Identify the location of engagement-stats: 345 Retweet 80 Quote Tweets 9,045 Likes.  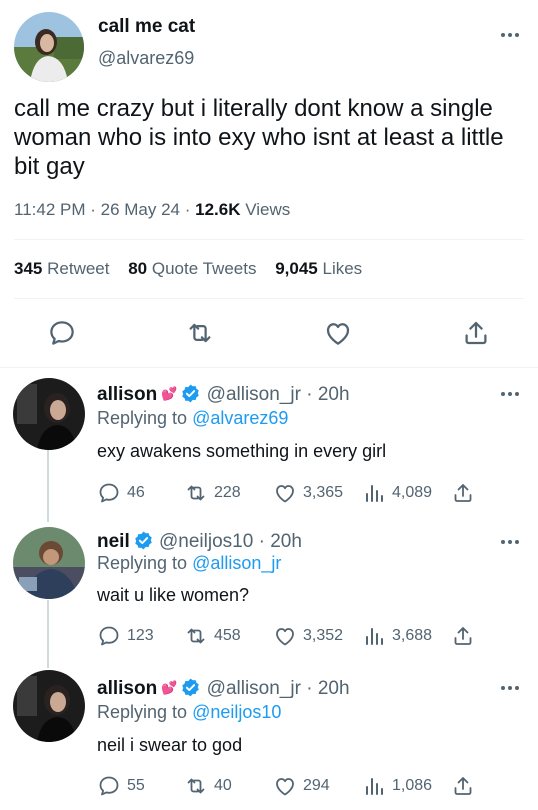
(188, 269).